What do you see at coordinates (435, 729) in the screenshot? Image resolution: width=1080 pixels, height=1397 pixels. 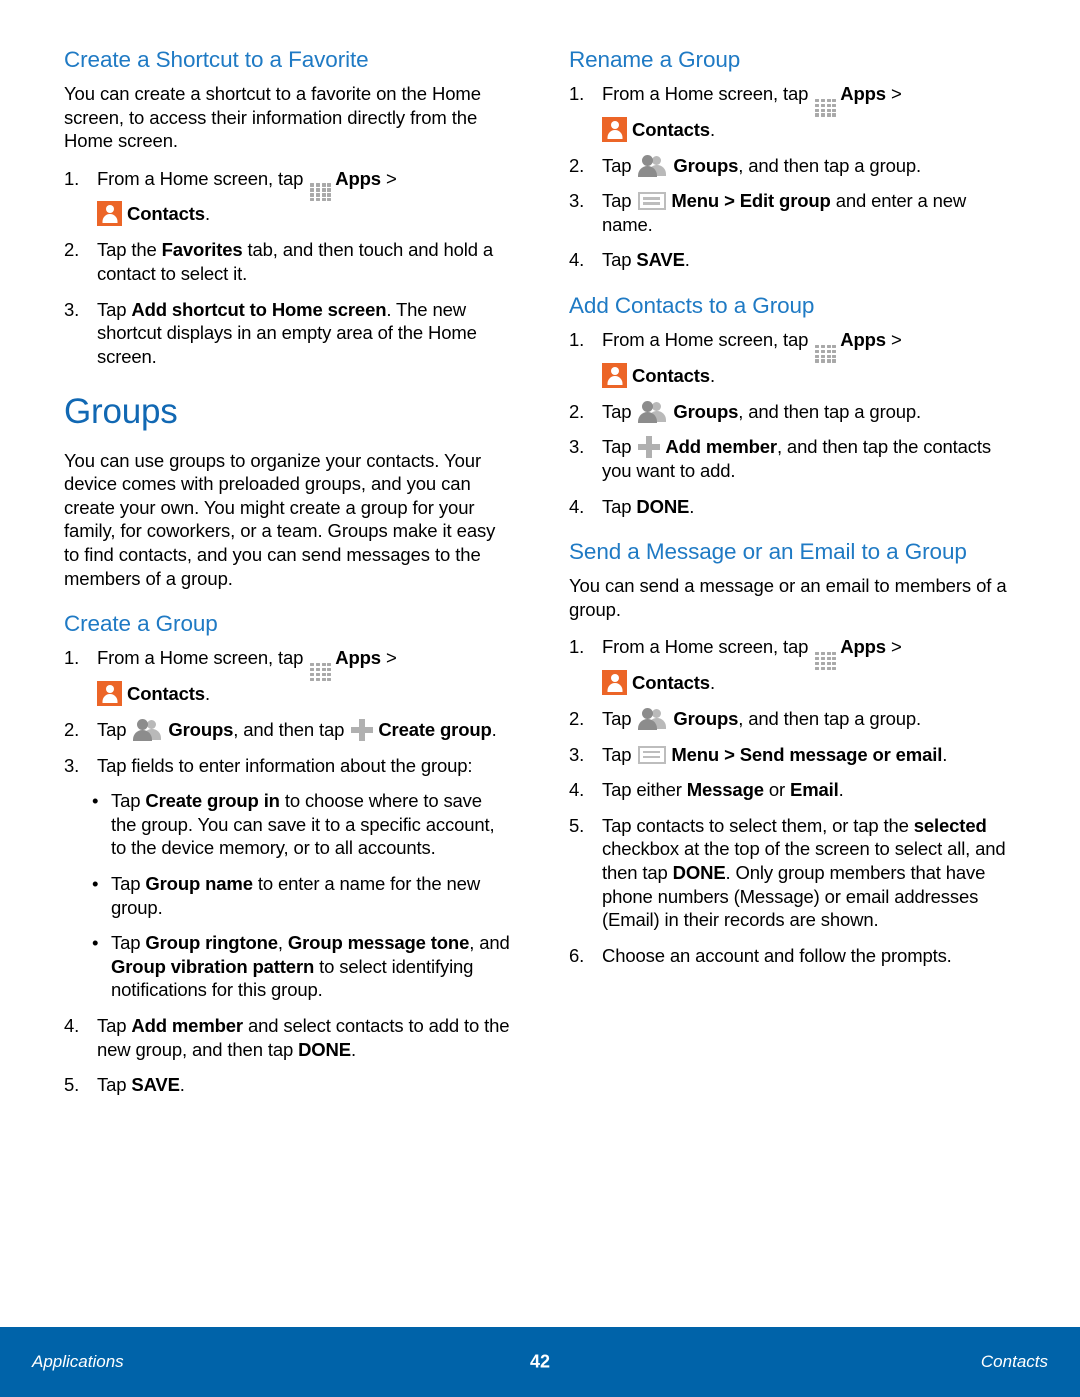 I see `bold-term: Create group` at bounding box center [435, 729].